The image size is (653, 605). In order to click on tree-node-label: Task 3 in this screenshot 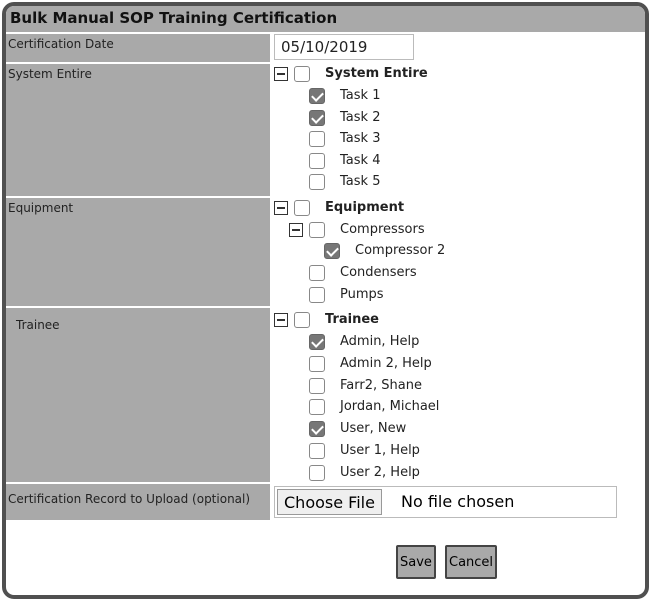, I will do `click(360, 139)`.